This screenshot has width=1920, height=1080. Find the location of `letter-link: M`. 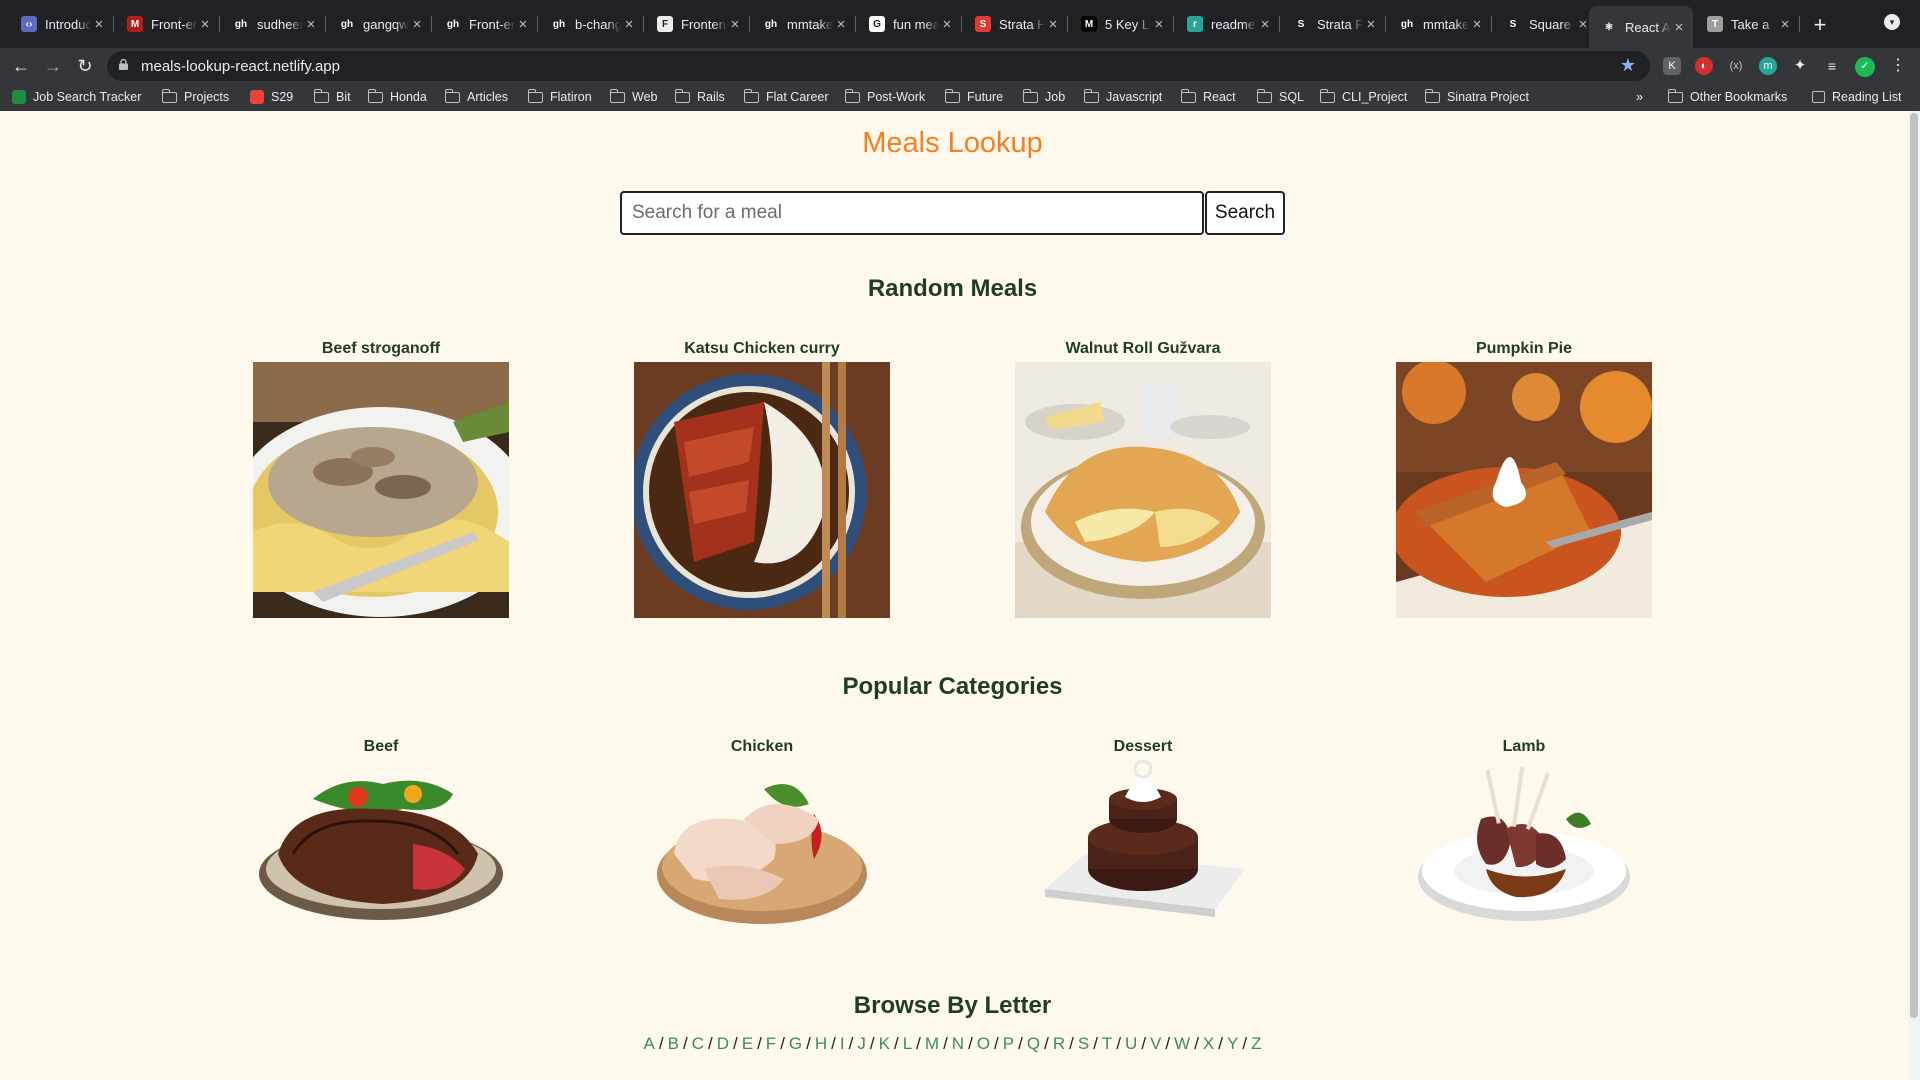

letter-link: M is located at coordinates (932, 1043).